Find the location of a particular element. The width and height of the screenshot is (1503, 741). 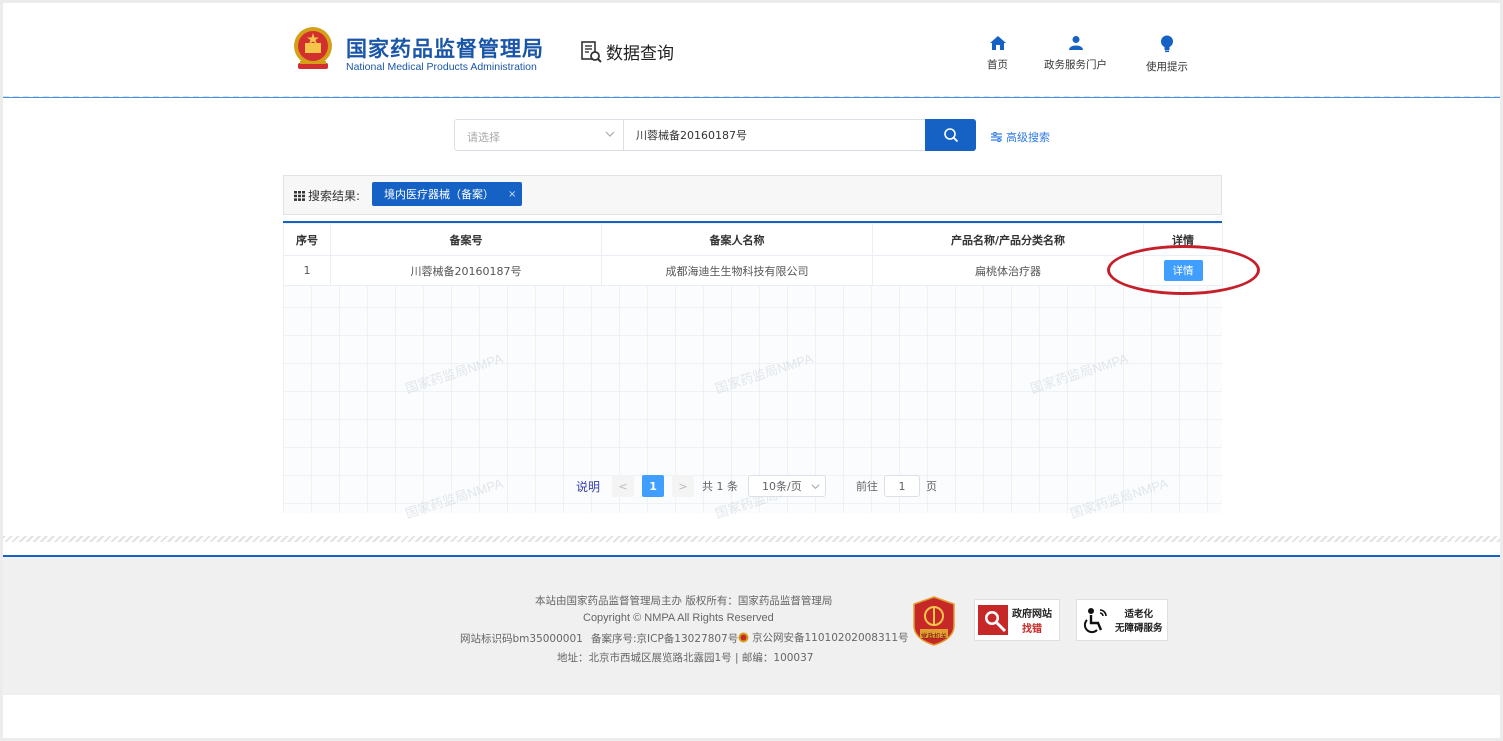

cell-record-no: 川蓉械备20160187号 is located at coordinates (466, 270).